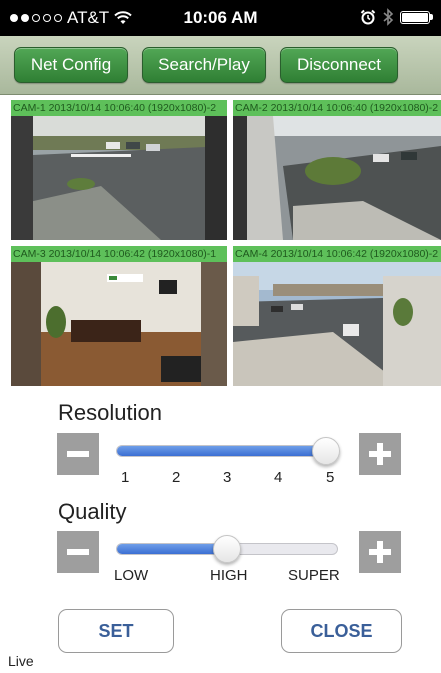  I want to click on bluetooth-icon, so click(388, 17).